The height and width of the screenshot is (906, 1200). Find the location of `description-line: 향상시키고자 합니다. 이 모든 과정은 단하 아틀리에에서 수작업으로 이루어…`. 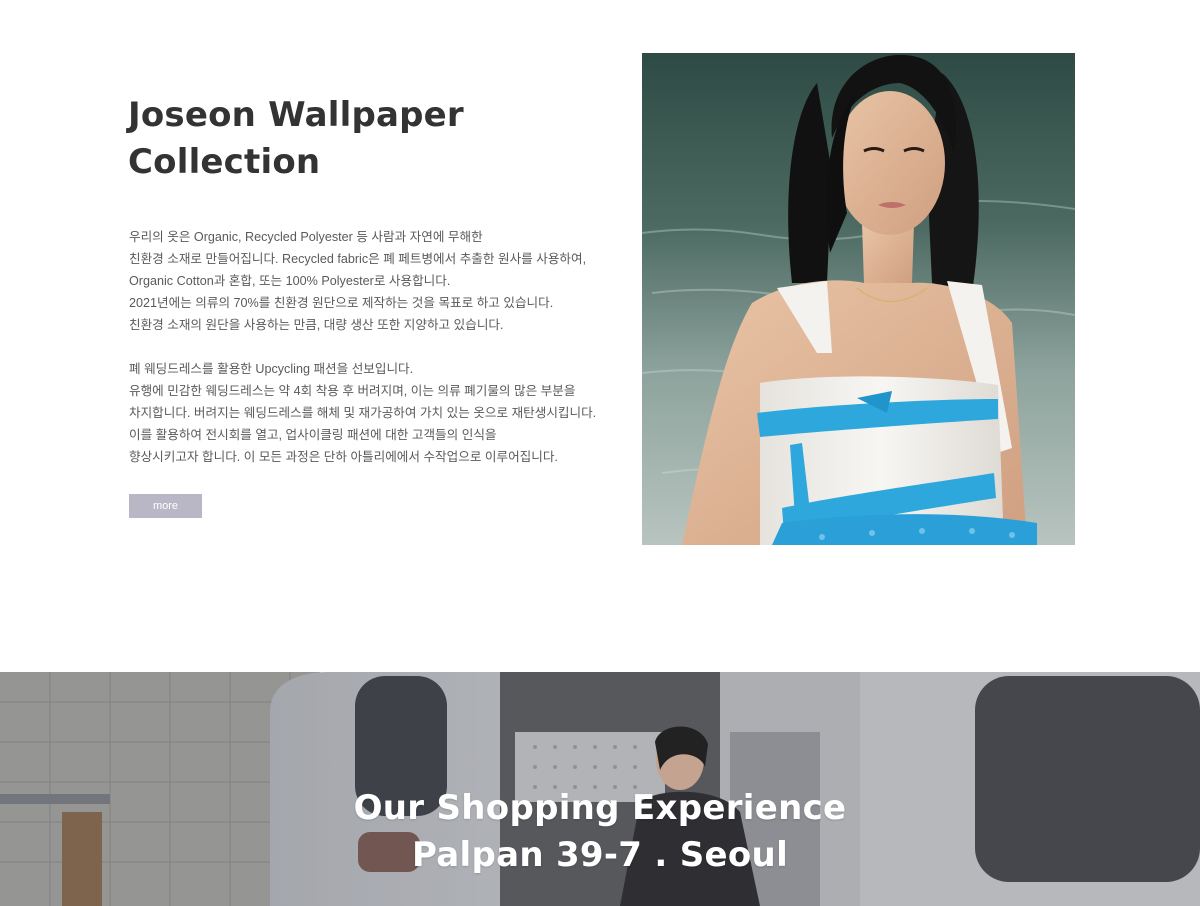

description-line: 향상시키고자 합니다. 이 모든 과정은 단하 아틀리에에서 수작업으로 이루어… is located at coordinates (343, 457).